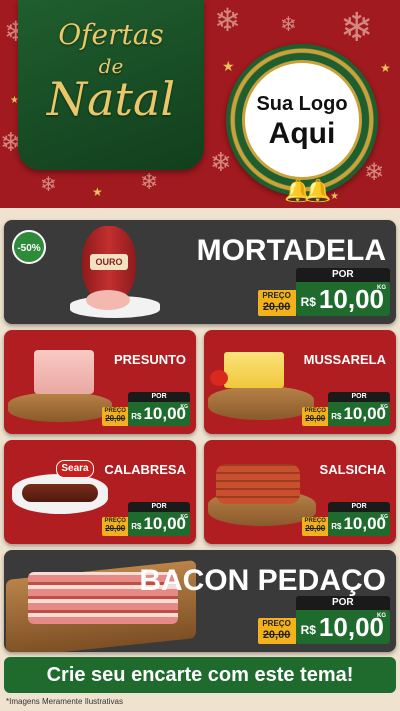  Describe the element at coordinates (302, 133) in the screenshot. I see `logo-line2: Aqui` at that location.